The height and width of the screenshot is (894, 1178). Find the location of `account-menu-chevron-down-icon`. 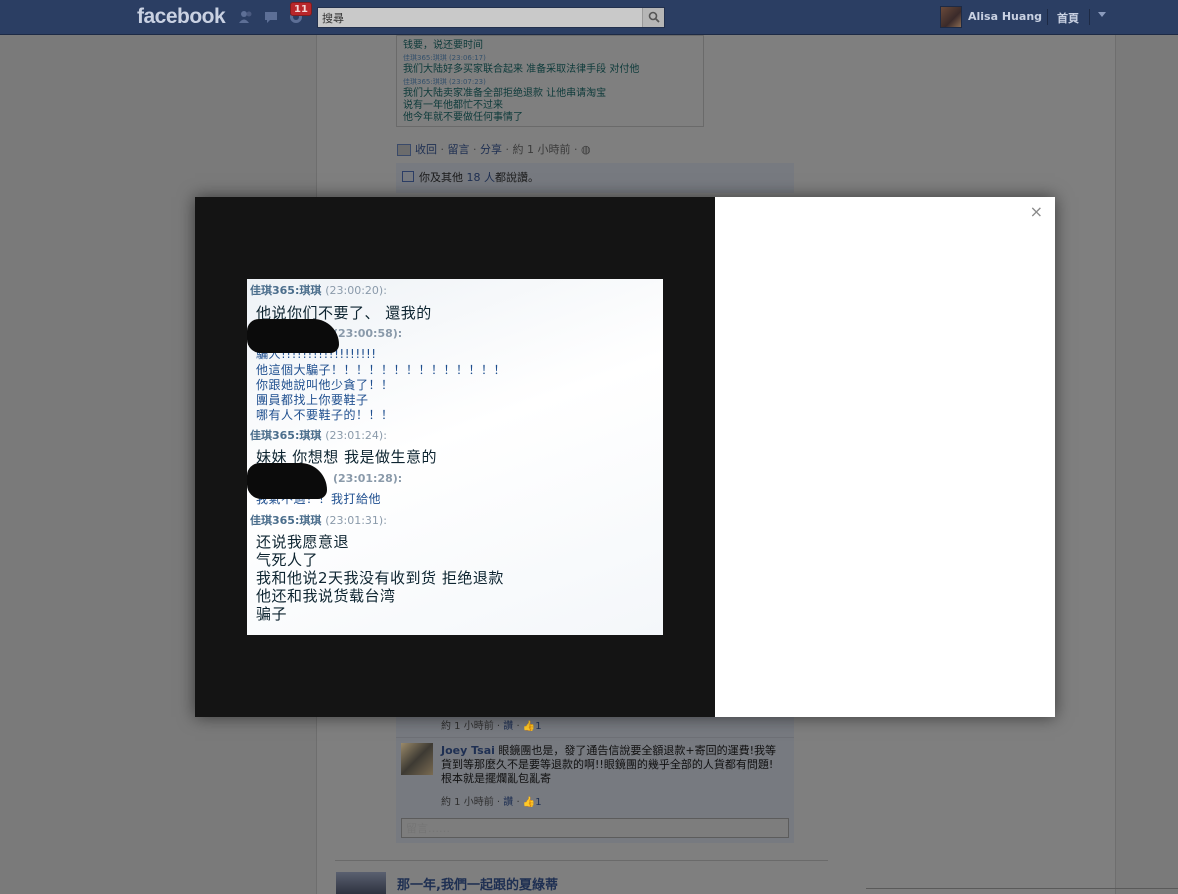

account-menu-chevron-down-icon is located at coordinates (1102, 14).